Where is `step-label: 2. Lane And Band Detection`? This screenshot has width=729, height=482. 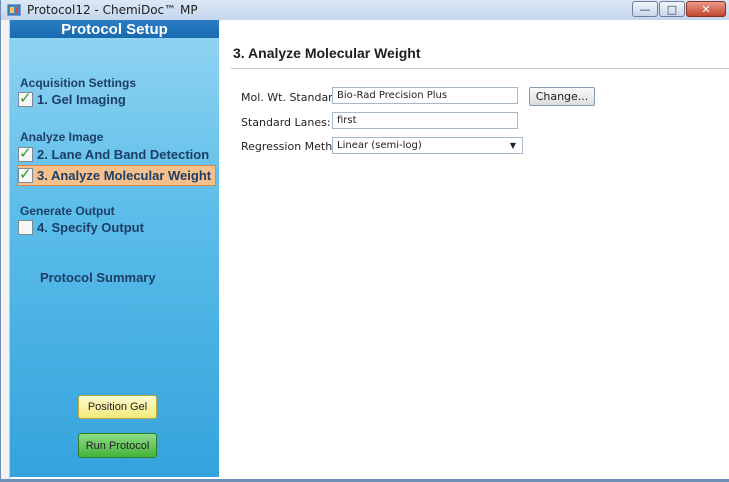
step-label: 2. Lane And Band Detection is located at coordinates (123, 154).